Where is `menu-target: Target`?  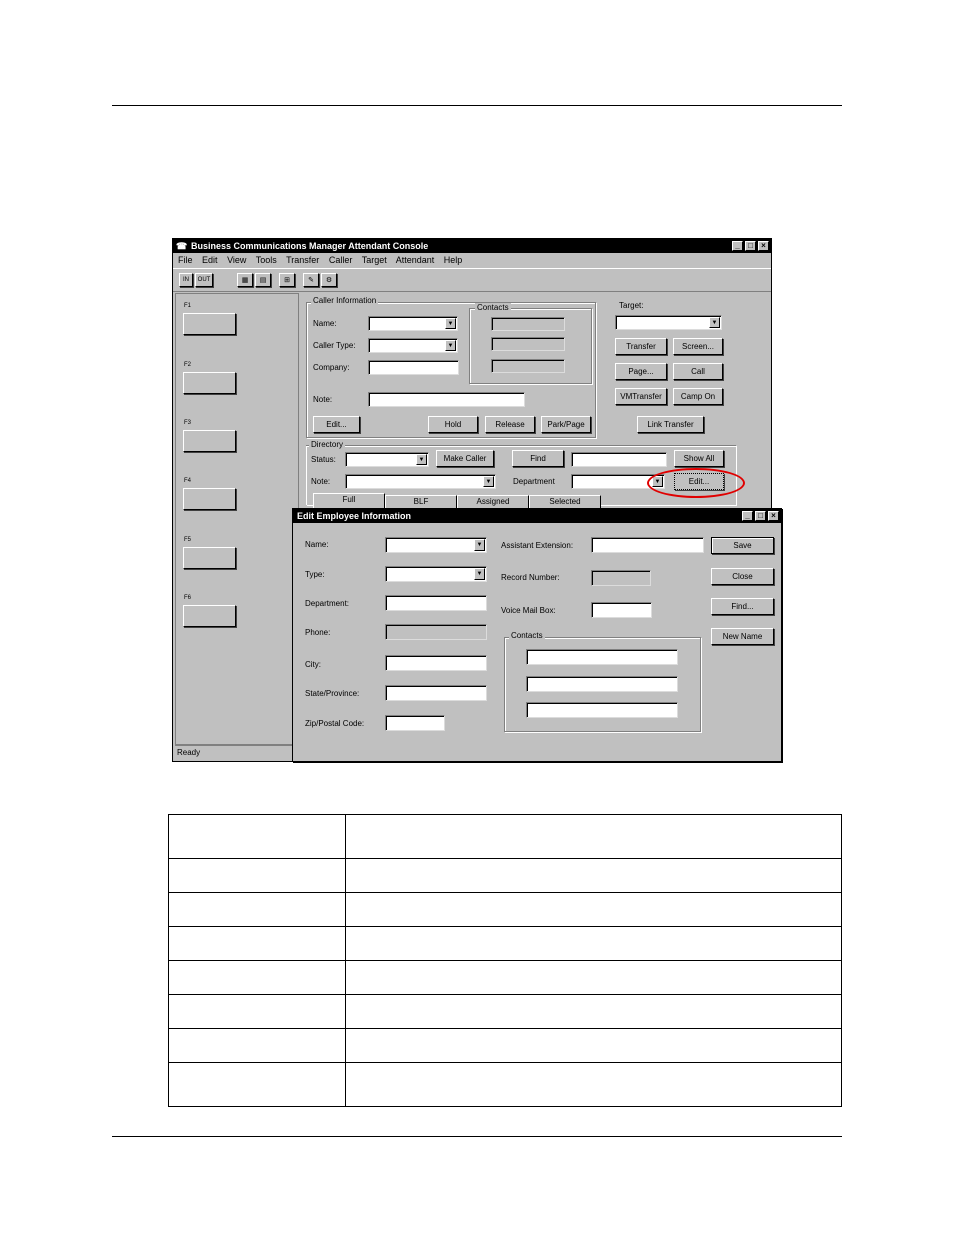 menu-target: Target is located at coordinates (374, 260).